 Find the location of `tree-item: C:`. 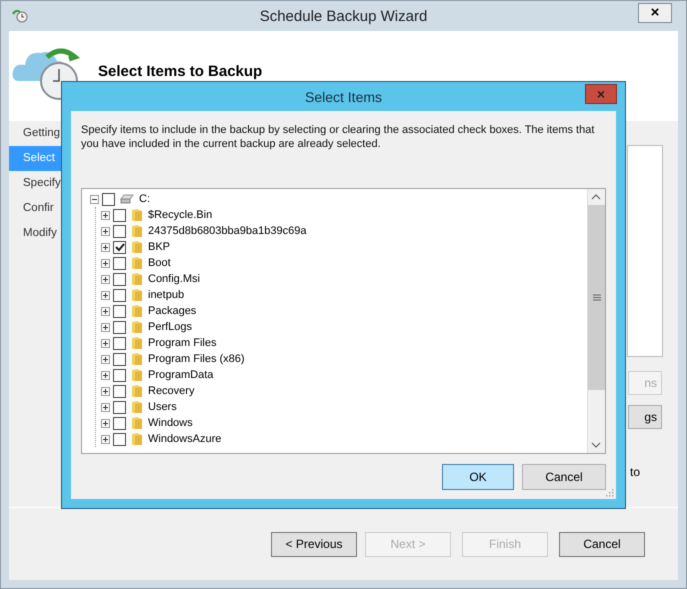

tree-item: C: is located at coordinates (144, 199).